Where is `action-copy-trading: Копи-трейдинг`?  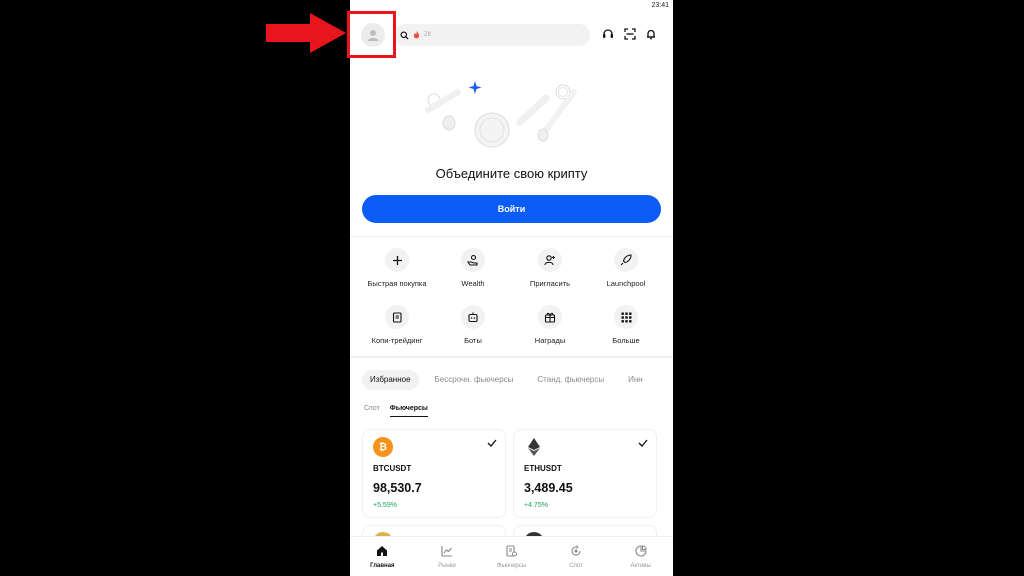
action-copy-trading: Копи-трейдинг is located at coordinates (397, 325).